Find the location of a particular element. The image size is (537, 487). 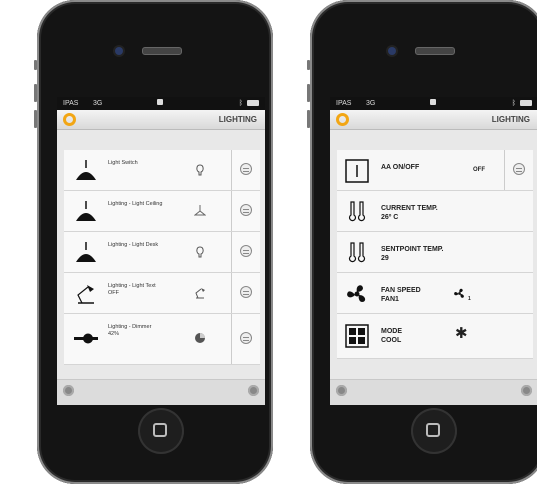

mode-value: COOL is located at coordinates (391, 340).